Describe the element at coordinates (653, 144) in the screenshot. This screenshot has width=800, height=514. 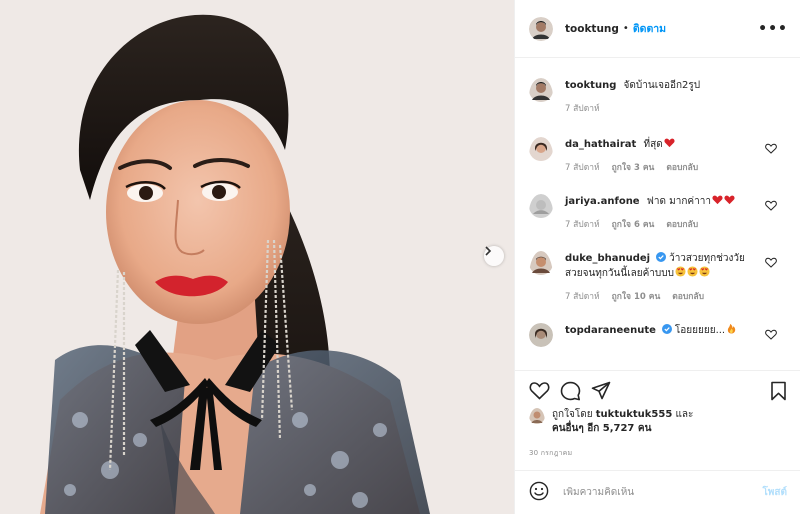
I see `comment-text: ที่สุด` at that location.